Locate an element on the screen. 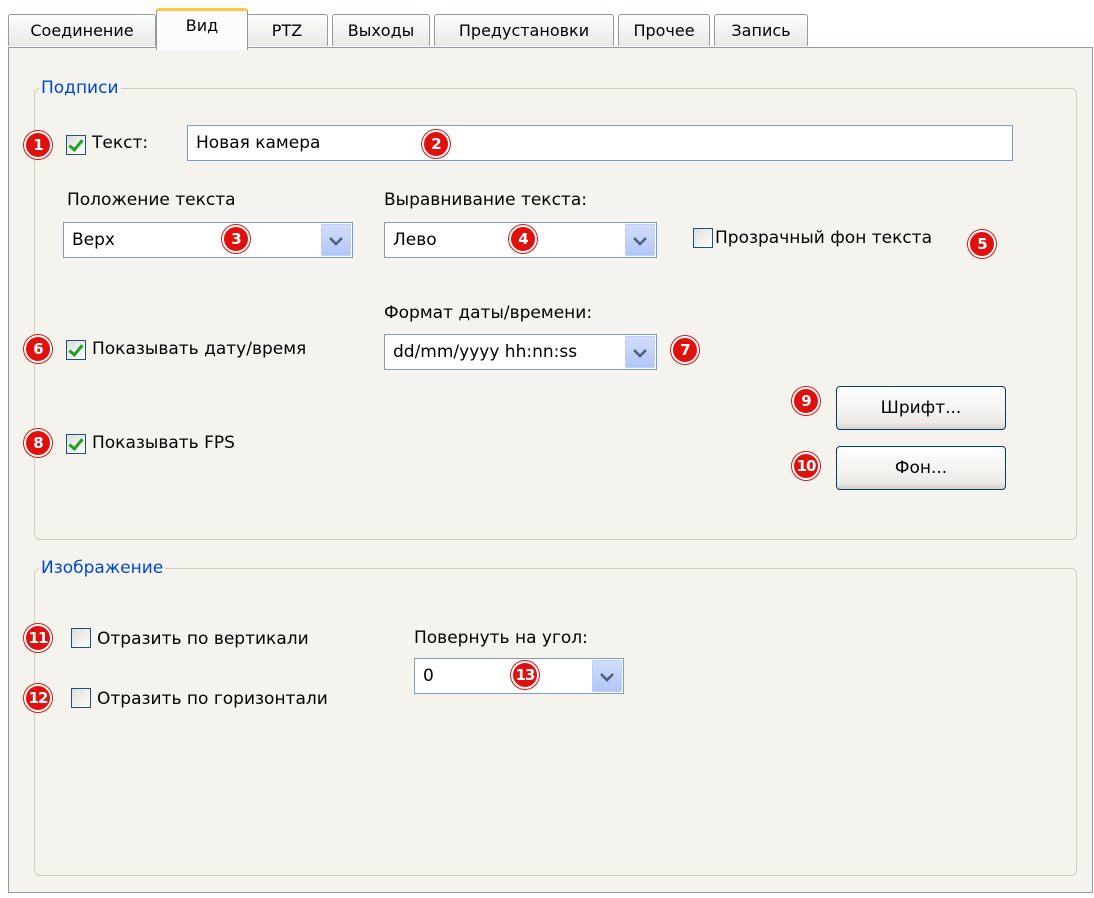 The image size is (1094, 898). marker-10: 10 is located at coordinates (806, 466).